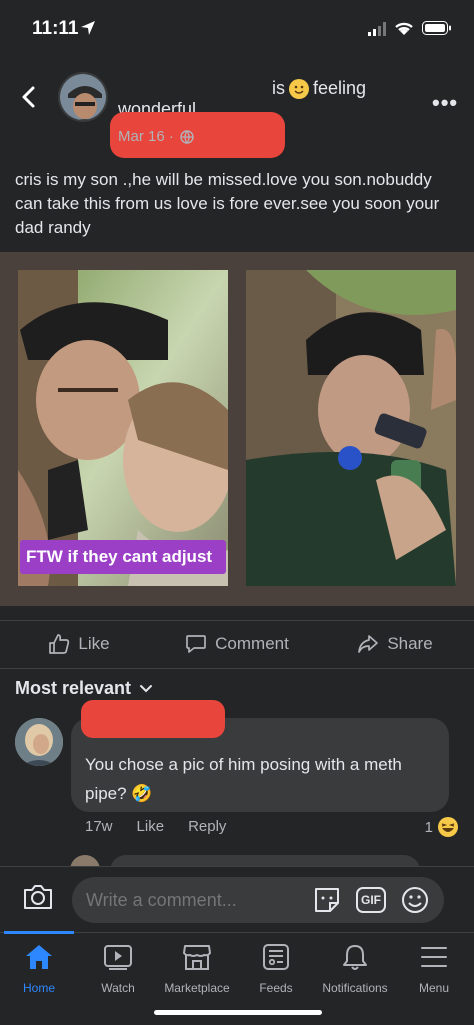  What do you see at coordinates (237, 110) in the screenshot?
I see `post-header: wonderful. is feeling Mar 16 · •••` at bounding box center [237, 110].